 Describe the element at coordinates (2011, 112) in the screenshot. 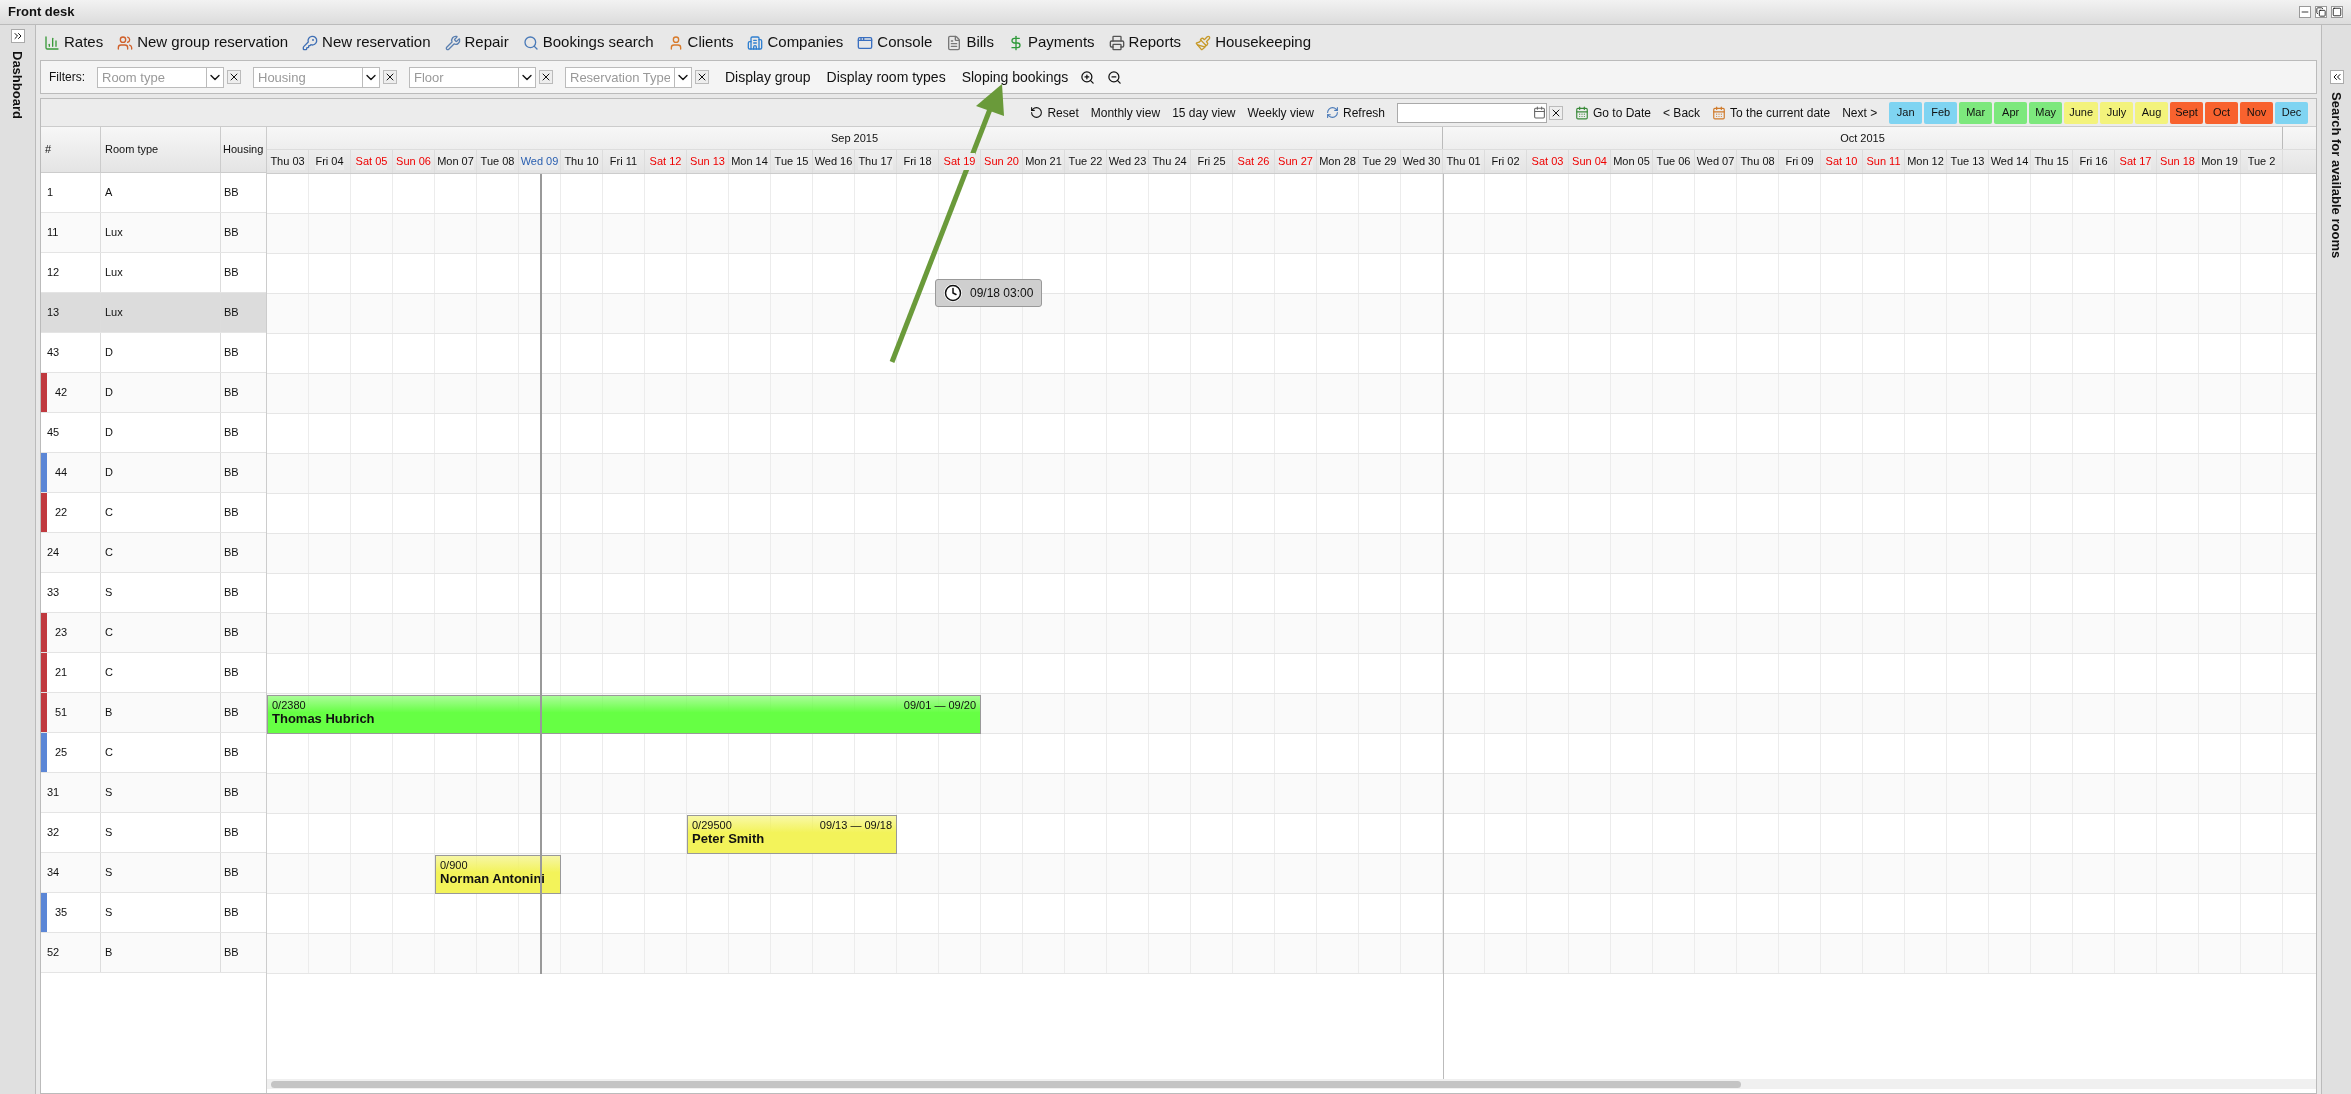

I see `month-button: Apr` at that location.